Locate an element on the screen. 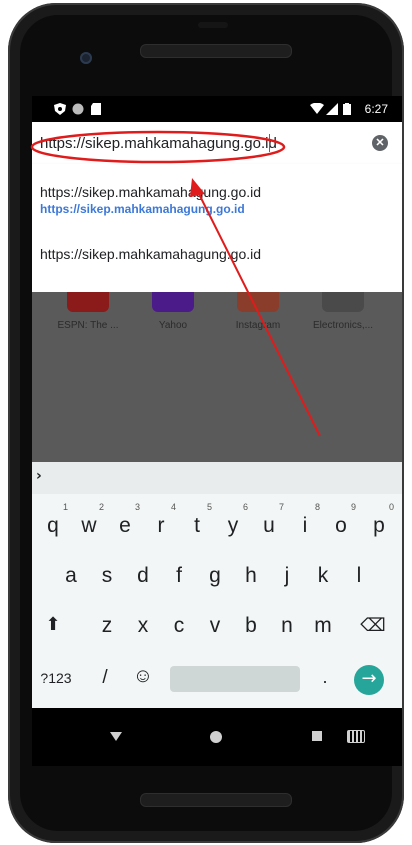  close-icon: ✕ is located at coordinates (380, 143).